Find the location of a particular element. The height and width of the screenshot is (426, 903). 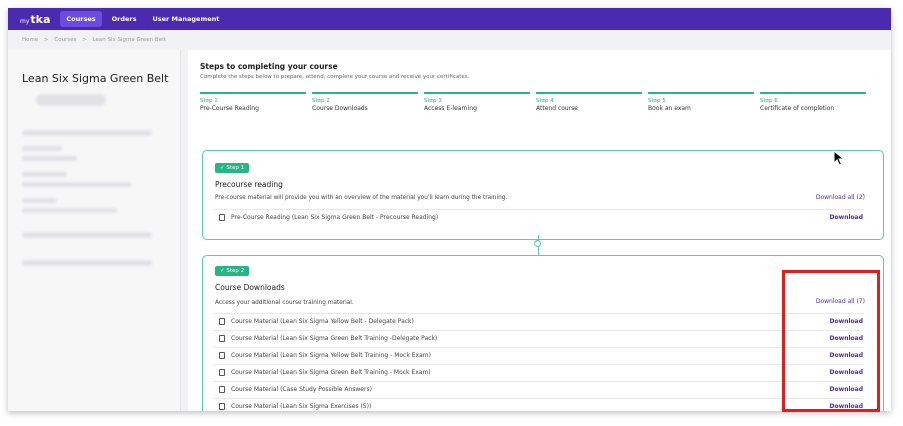

step-number: Step 2 is located at coordinates (321, 101).